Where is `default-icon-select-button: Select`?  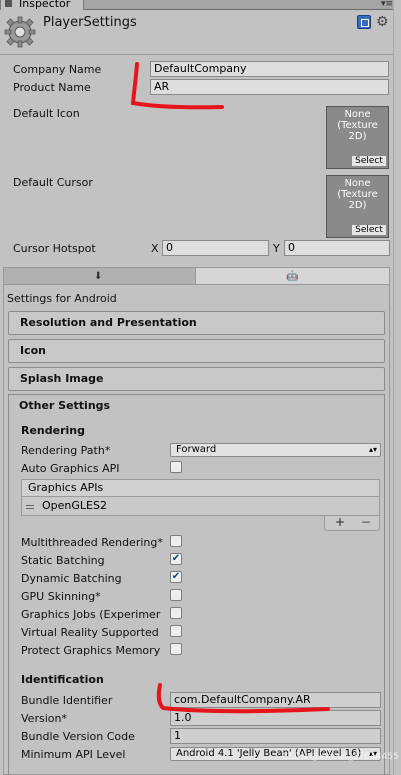 default-icon-select-button: Select is located at coordinates (369, 161).